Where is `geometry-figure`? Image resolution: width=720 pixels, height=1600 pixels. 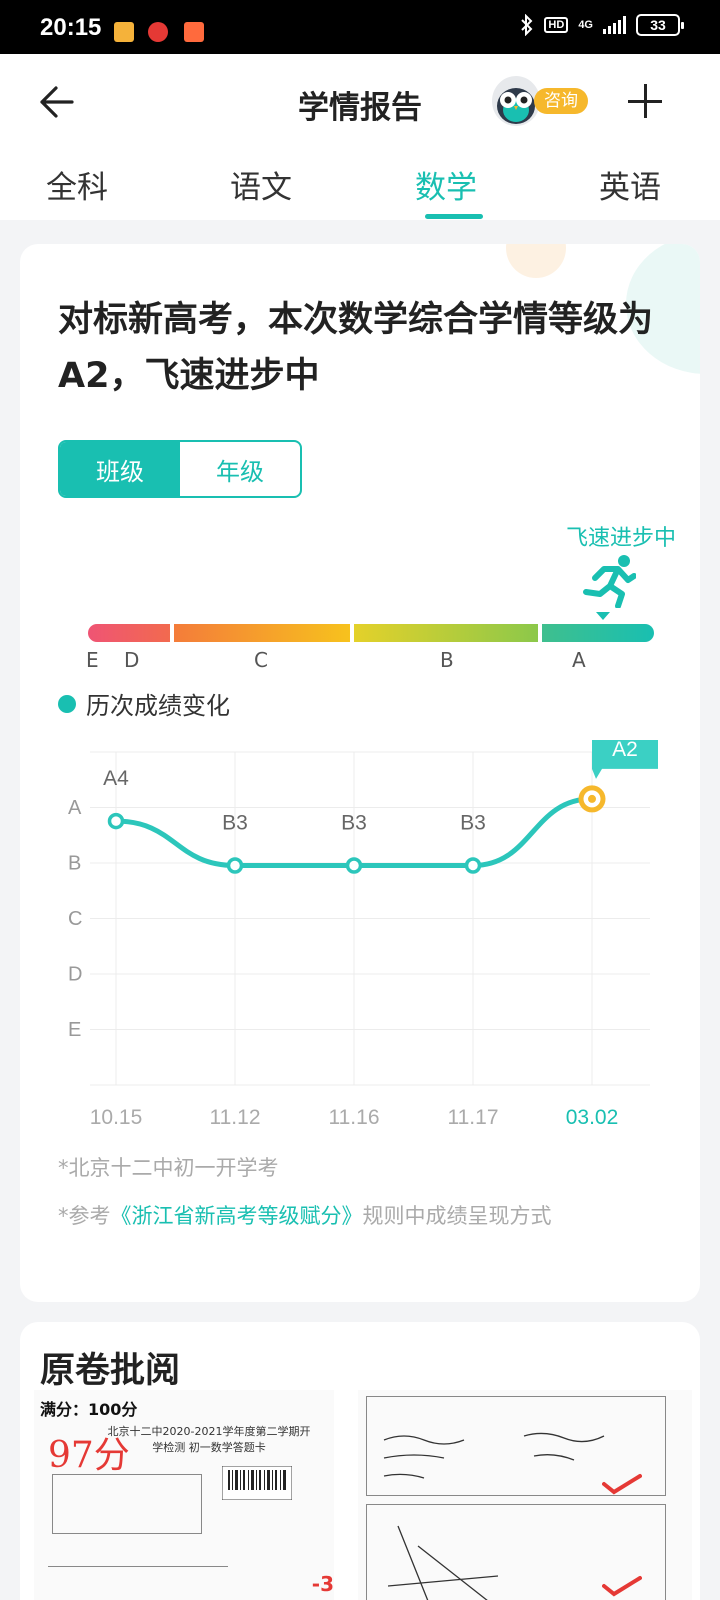 geometry-figure is located at coordinates (443, 1562).